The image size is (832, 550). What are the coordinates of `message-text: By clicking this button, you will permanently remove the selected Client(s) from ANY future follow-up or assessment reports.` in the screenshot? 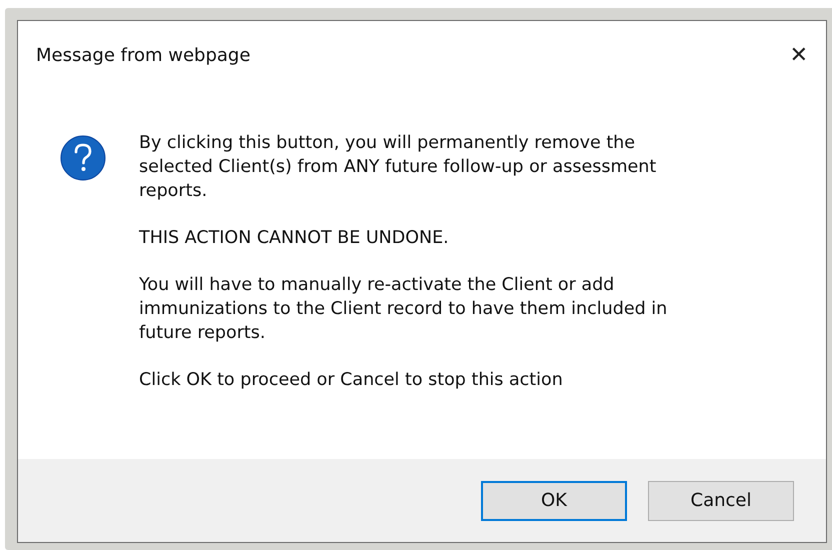 It's located at (398, 167).